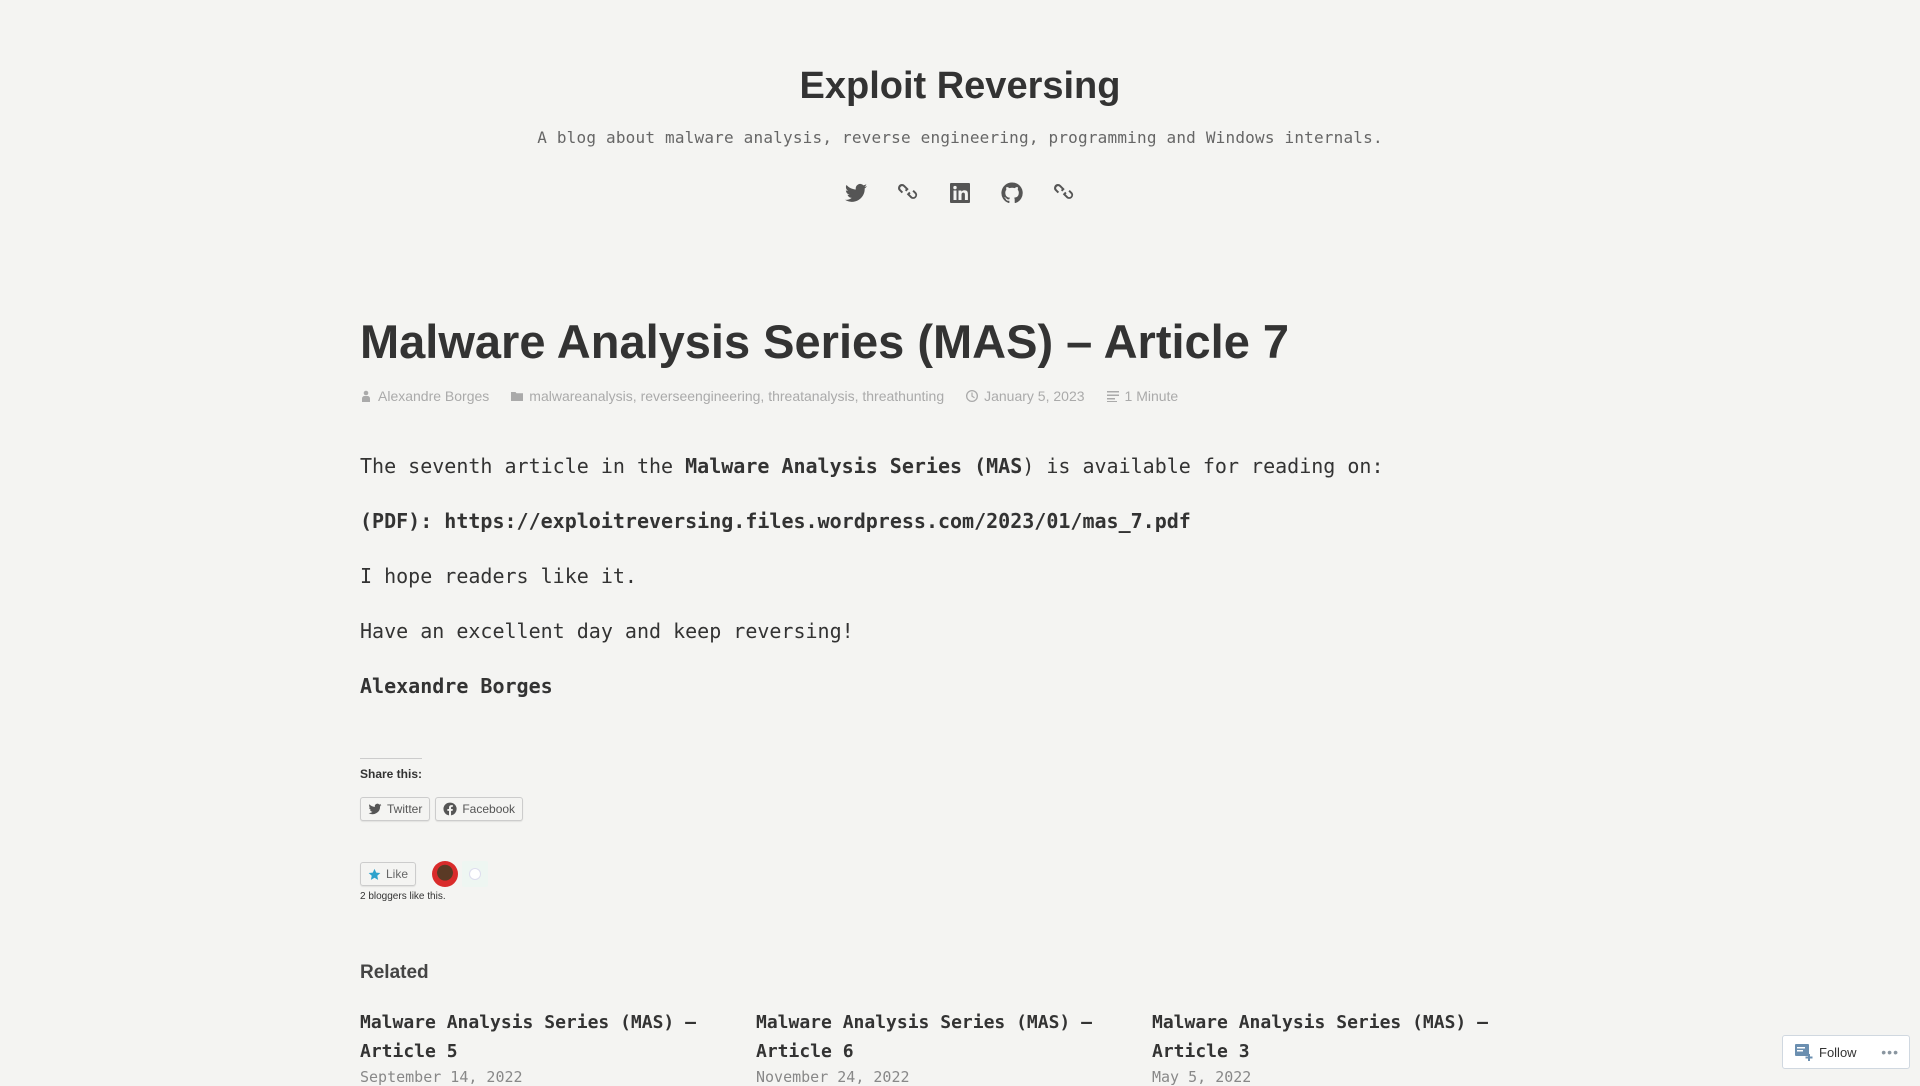  I want to click on category-link: malwareanalysis, so click(580, 396).